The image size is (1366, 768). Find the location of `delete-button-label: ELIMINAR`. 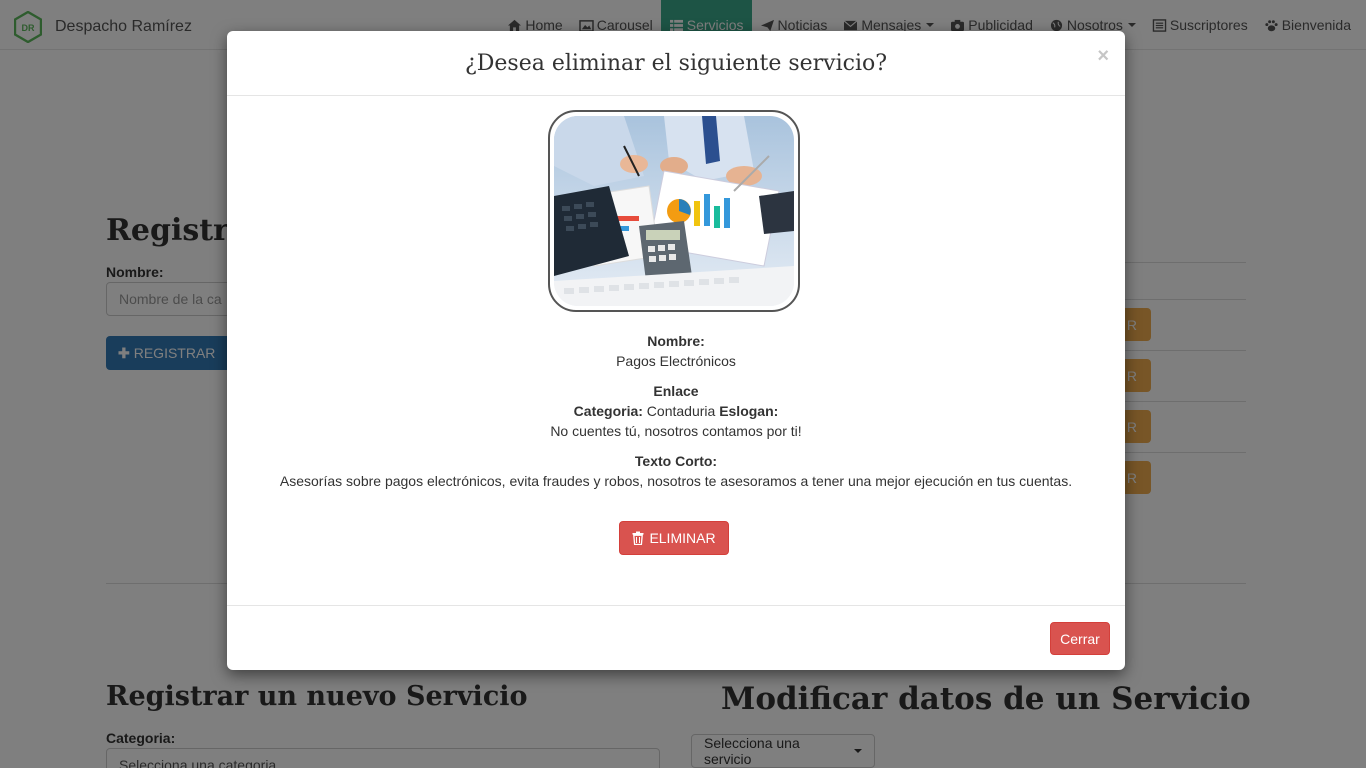

delete-button-label: ELIMINAR is located at coordinates (682, 538).